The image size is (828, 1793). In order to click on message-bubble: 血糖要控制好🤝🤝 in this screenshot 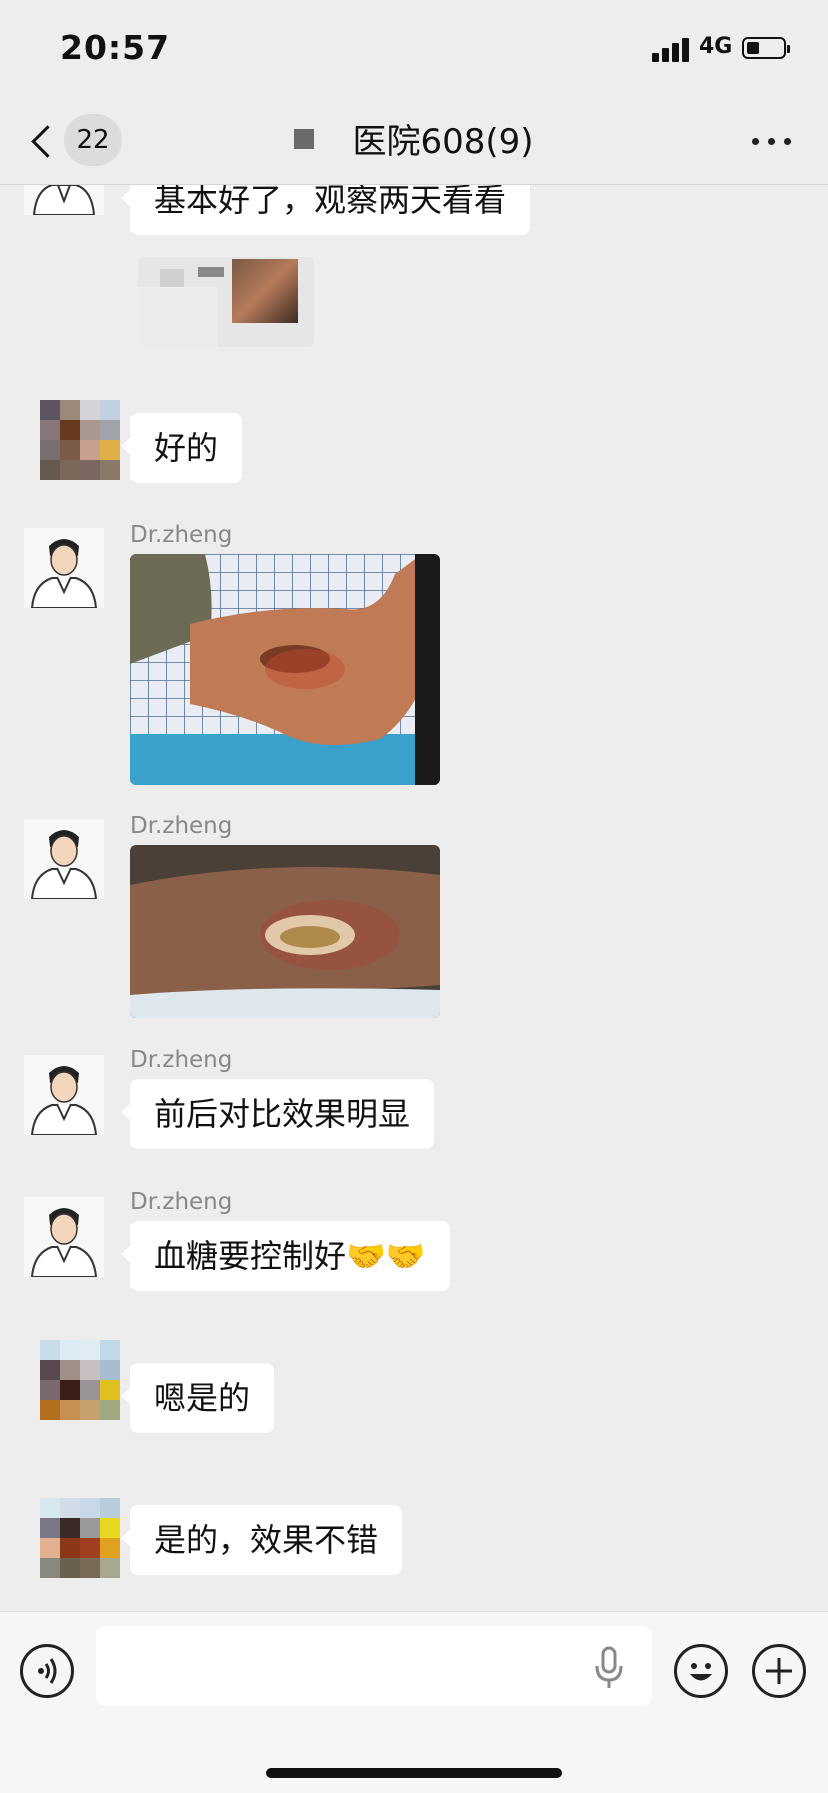, I will do `click(285, 1256)`.